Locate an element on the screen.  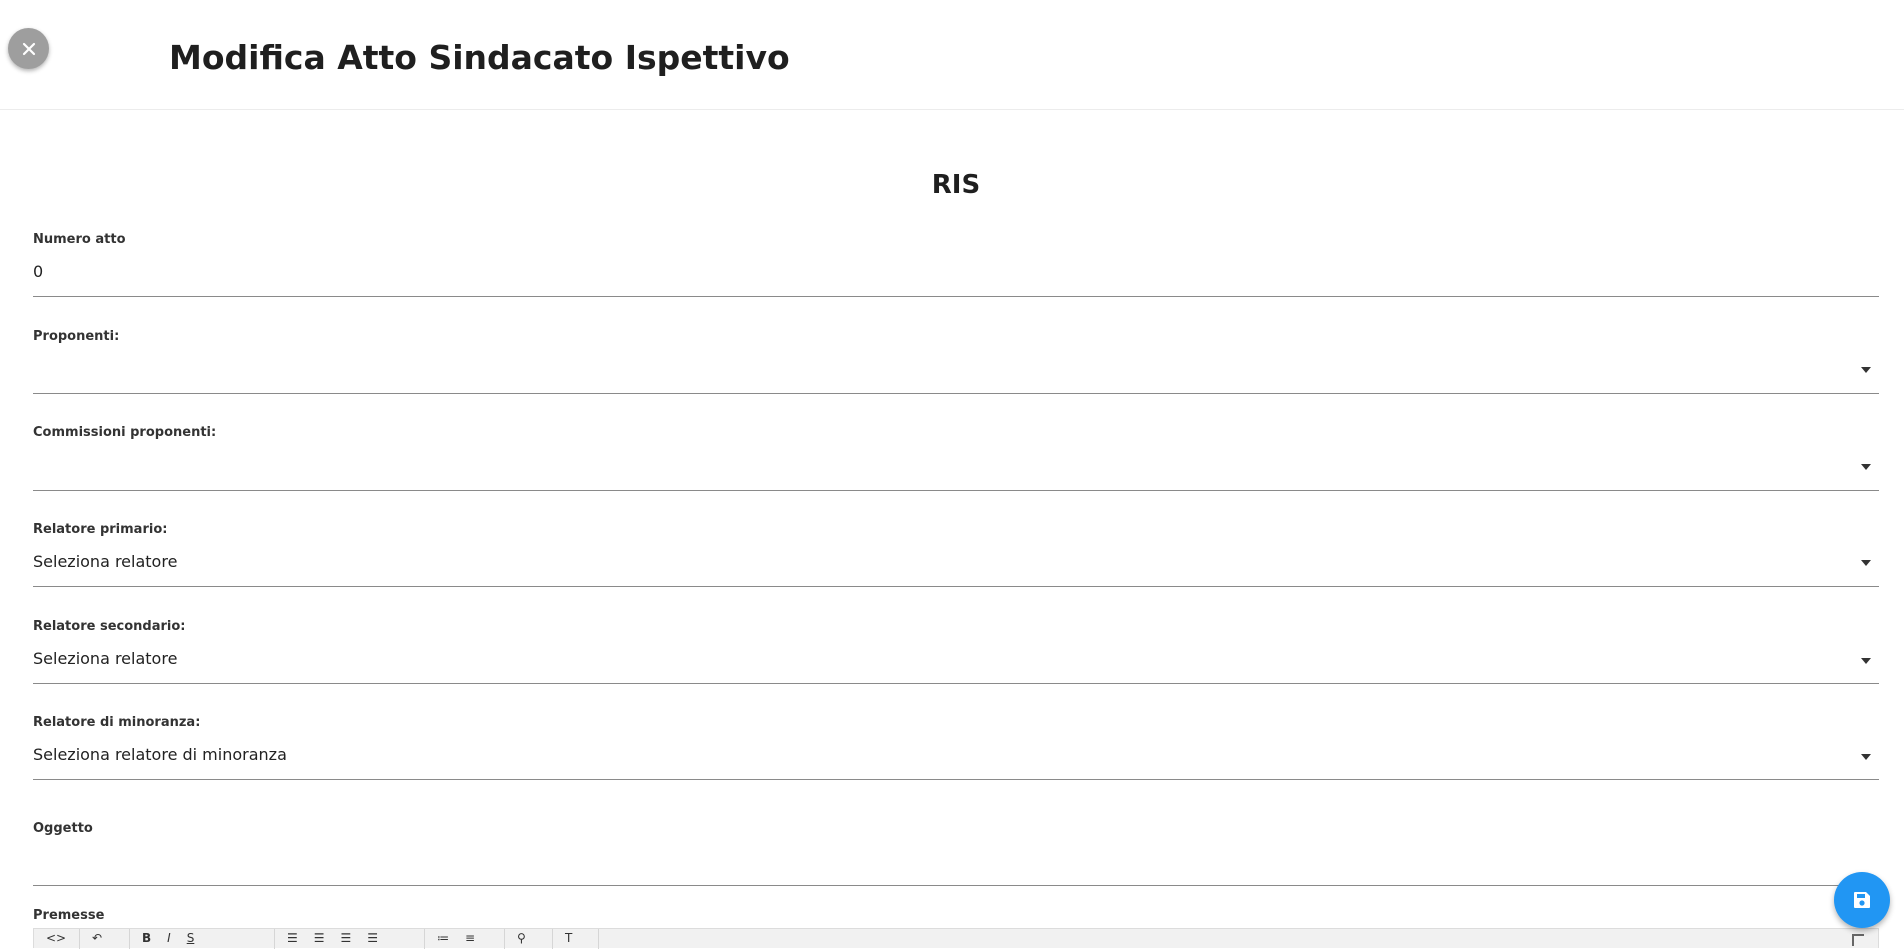
proponenti-underline is located at coordinates (956, 393).